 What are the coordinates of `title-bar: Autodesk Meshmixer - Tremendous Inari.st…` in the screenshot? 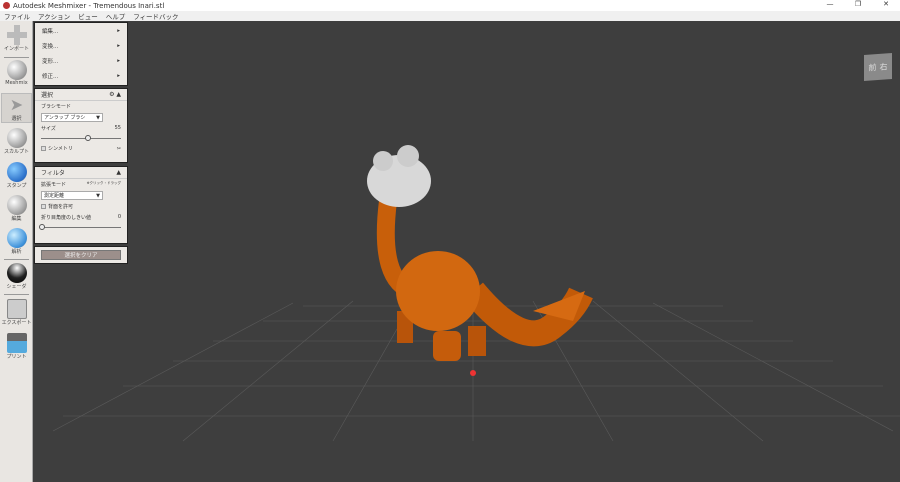 It's located at (450, 5).